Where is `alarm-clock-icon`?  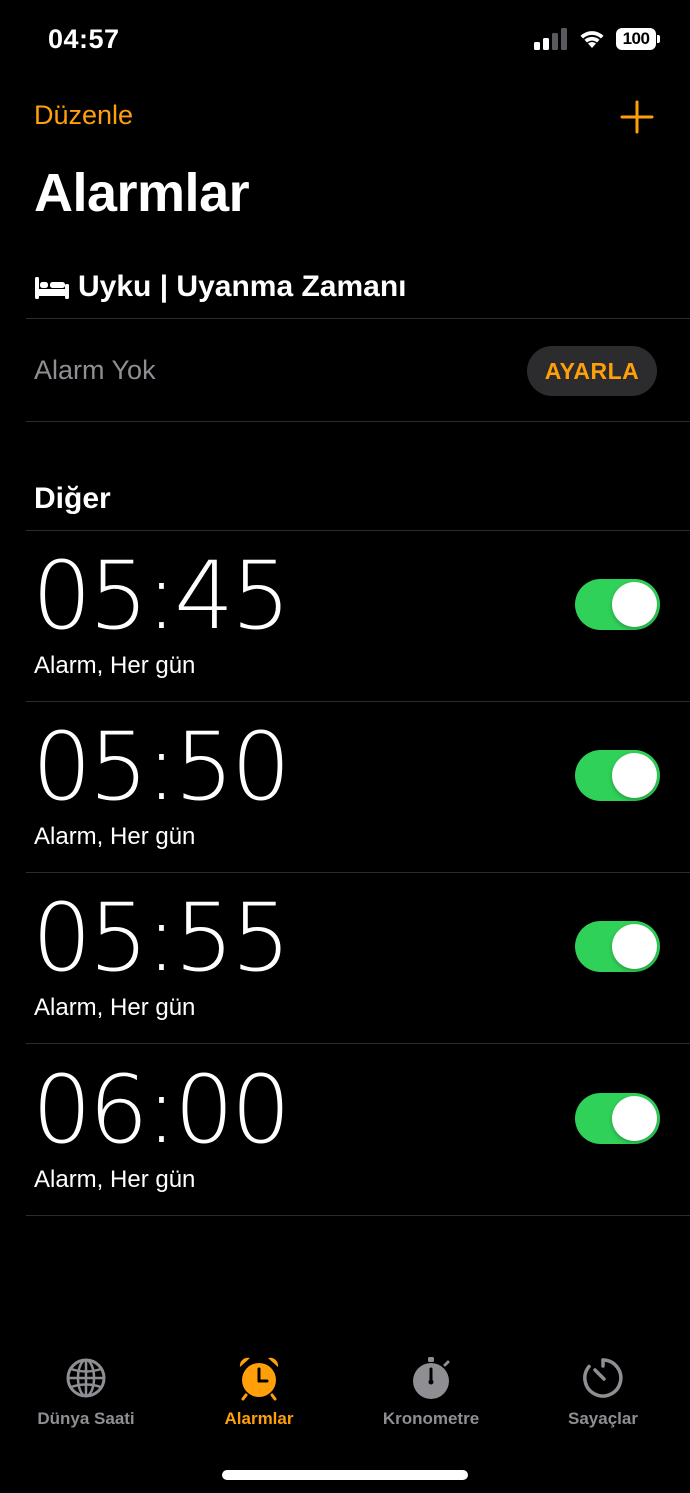
alarm-clock-icon is located at coordinates (259, 1379).